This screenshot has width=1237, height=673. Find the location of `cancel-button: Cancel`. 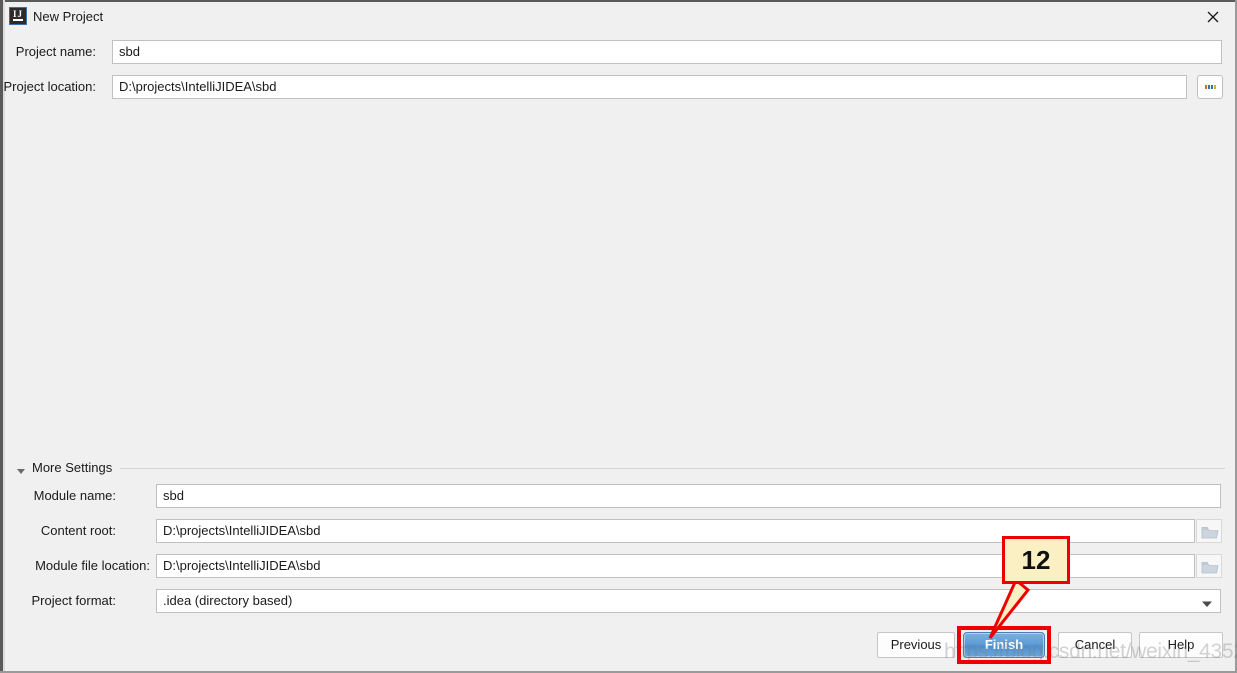

cancel-button: Cancel is located at coordinates (1095, 645).